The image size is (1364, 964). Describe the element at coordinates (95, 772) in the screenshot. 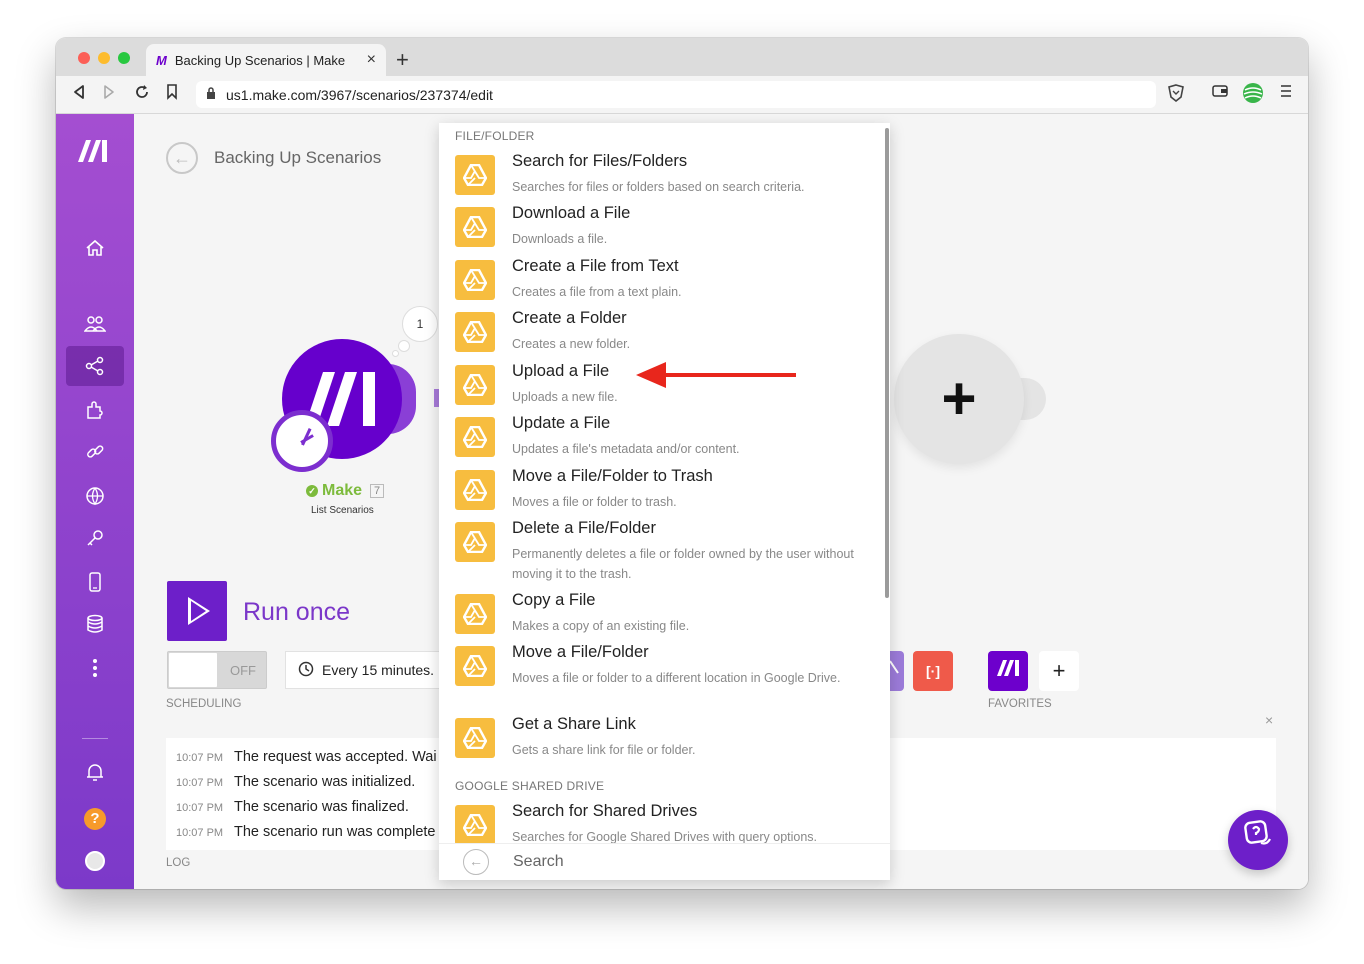

I see `notifications-icon` at that location.